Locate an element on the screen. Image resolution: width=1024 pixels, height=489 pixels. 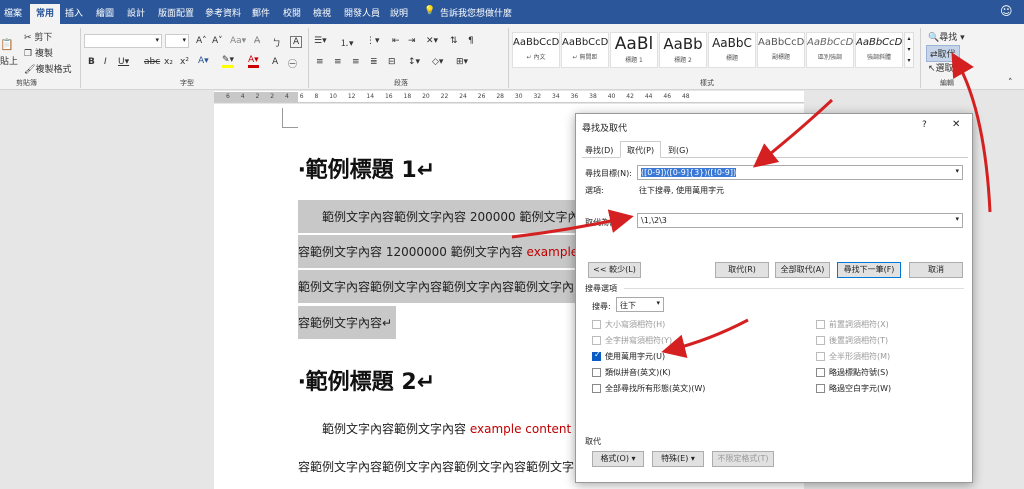
arrow-to-replace-field is located at coordinates (572, 224).